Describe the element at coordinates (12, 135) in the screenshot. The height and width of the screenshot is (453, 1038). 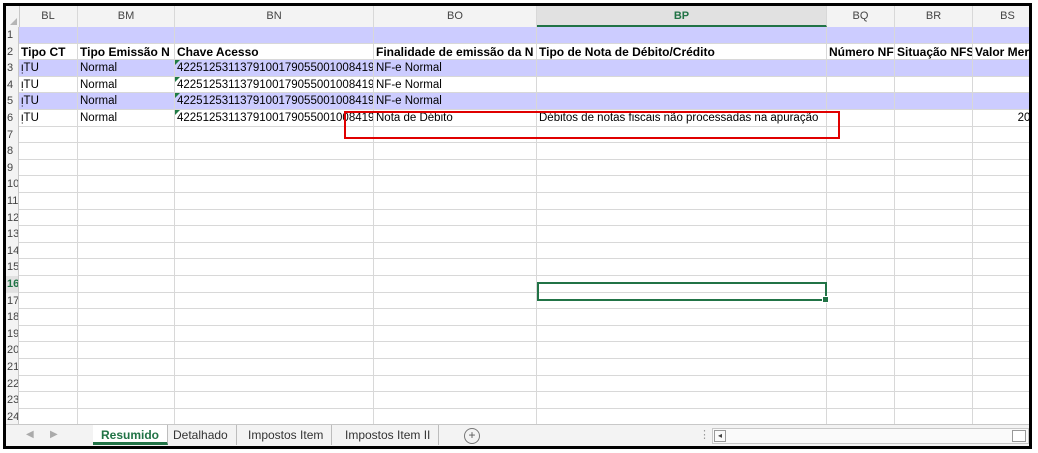
I see `row-header-7: 7` at that location.